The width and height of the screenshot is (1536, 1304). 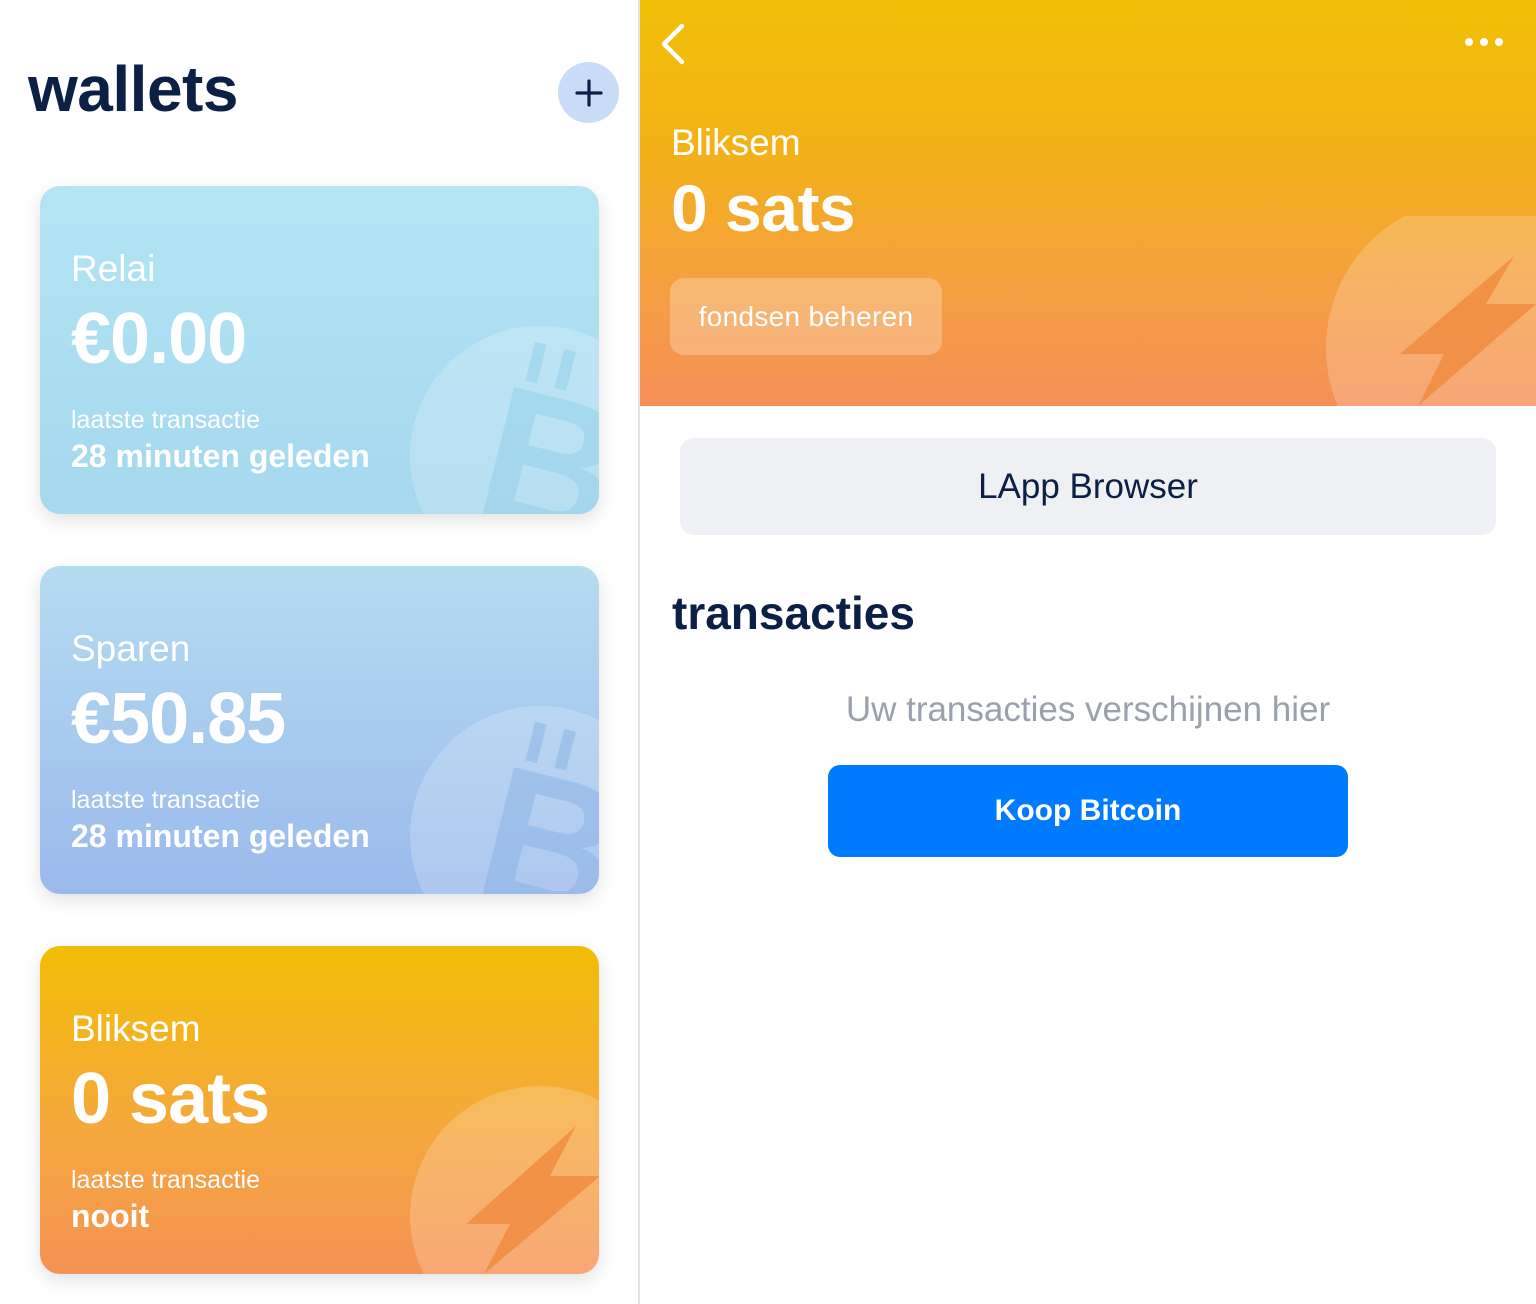 I want to click on buy-bitcoin-button: Koop Bitcoin, so click(x=1088, y=811).